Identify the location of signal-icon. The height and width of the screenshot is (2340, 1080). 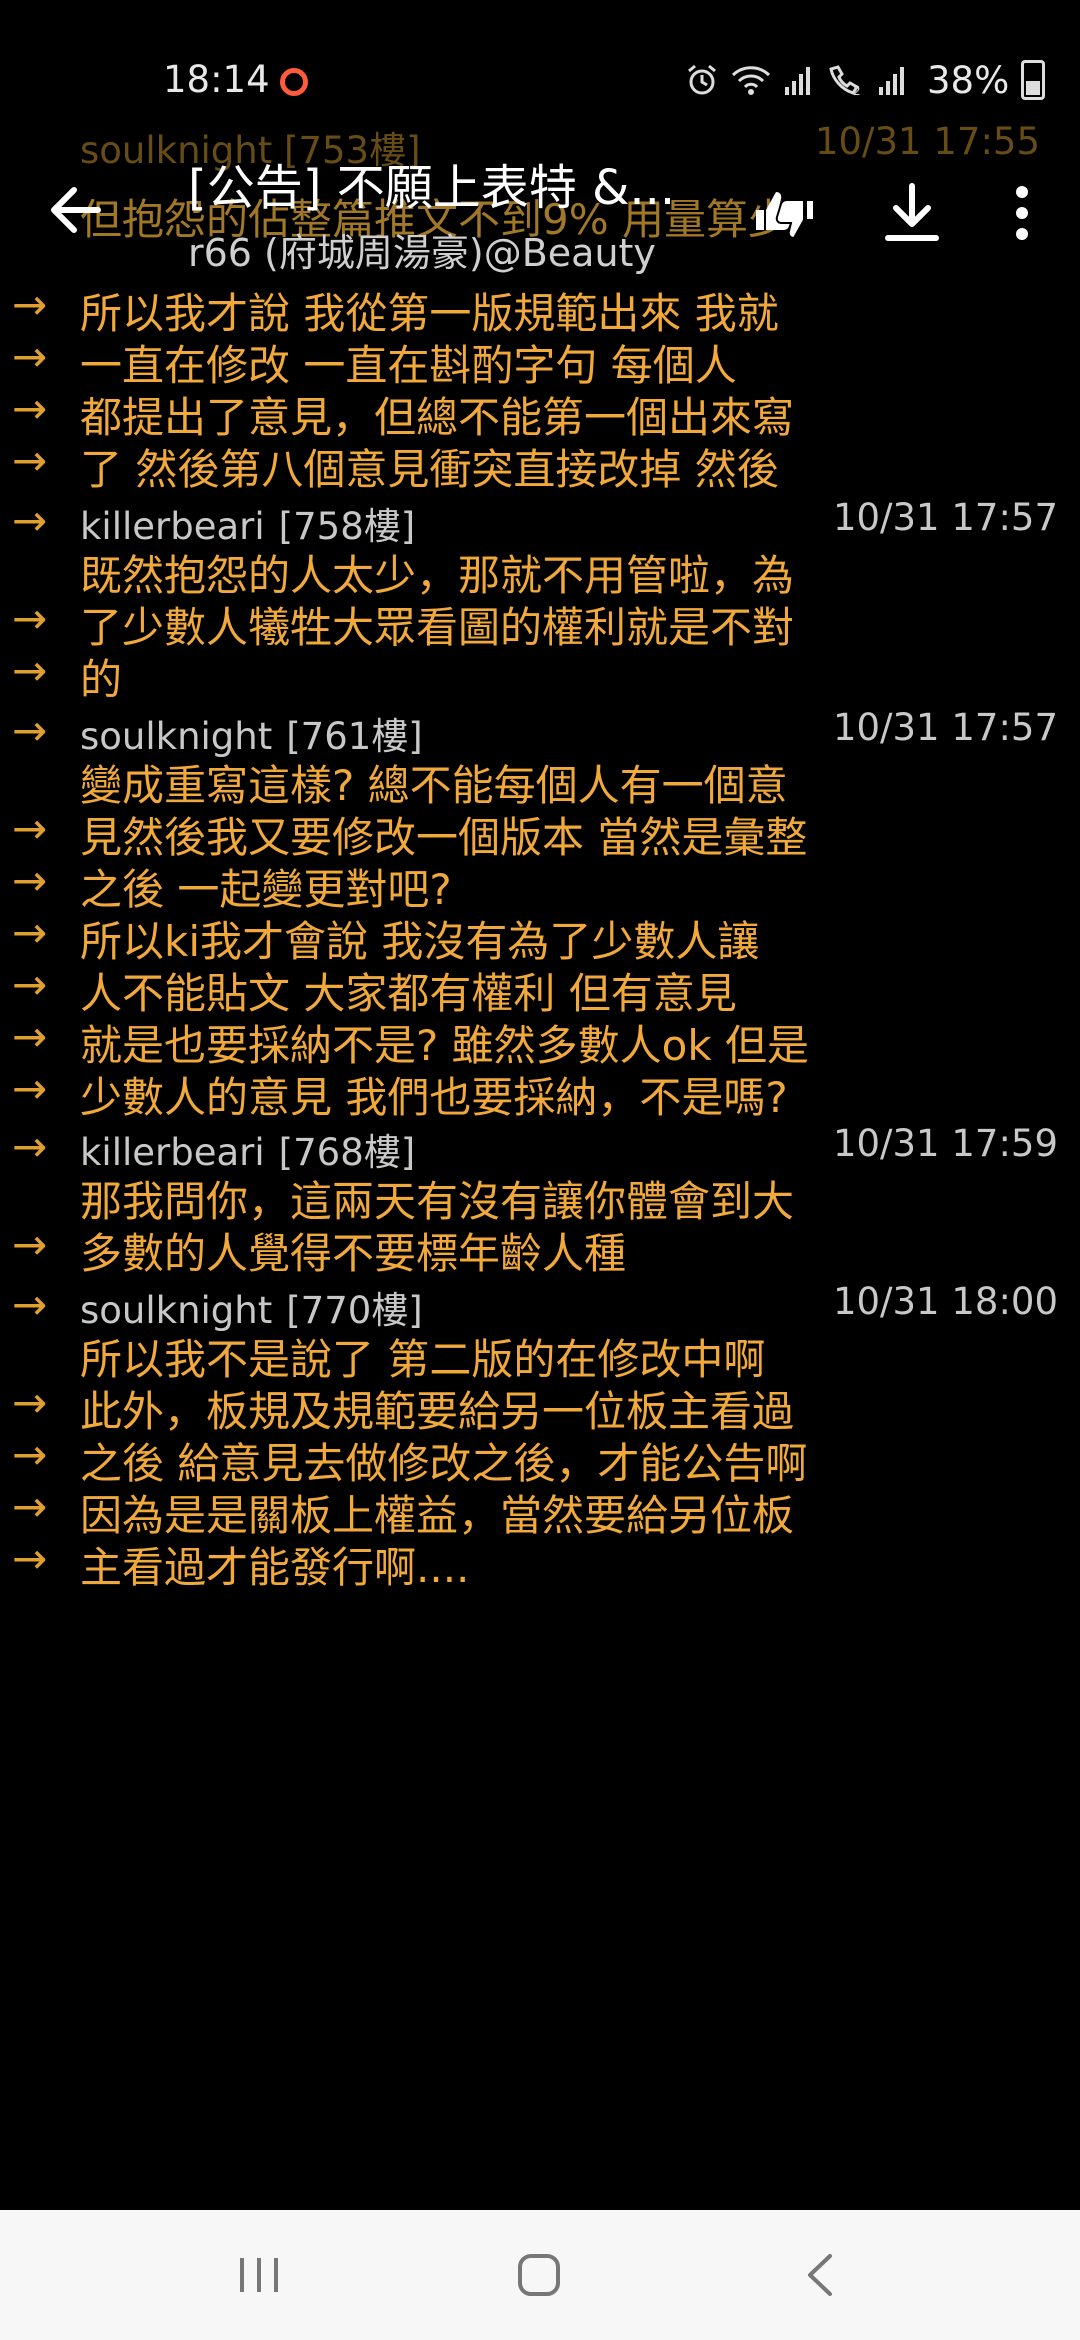
(797, 81).